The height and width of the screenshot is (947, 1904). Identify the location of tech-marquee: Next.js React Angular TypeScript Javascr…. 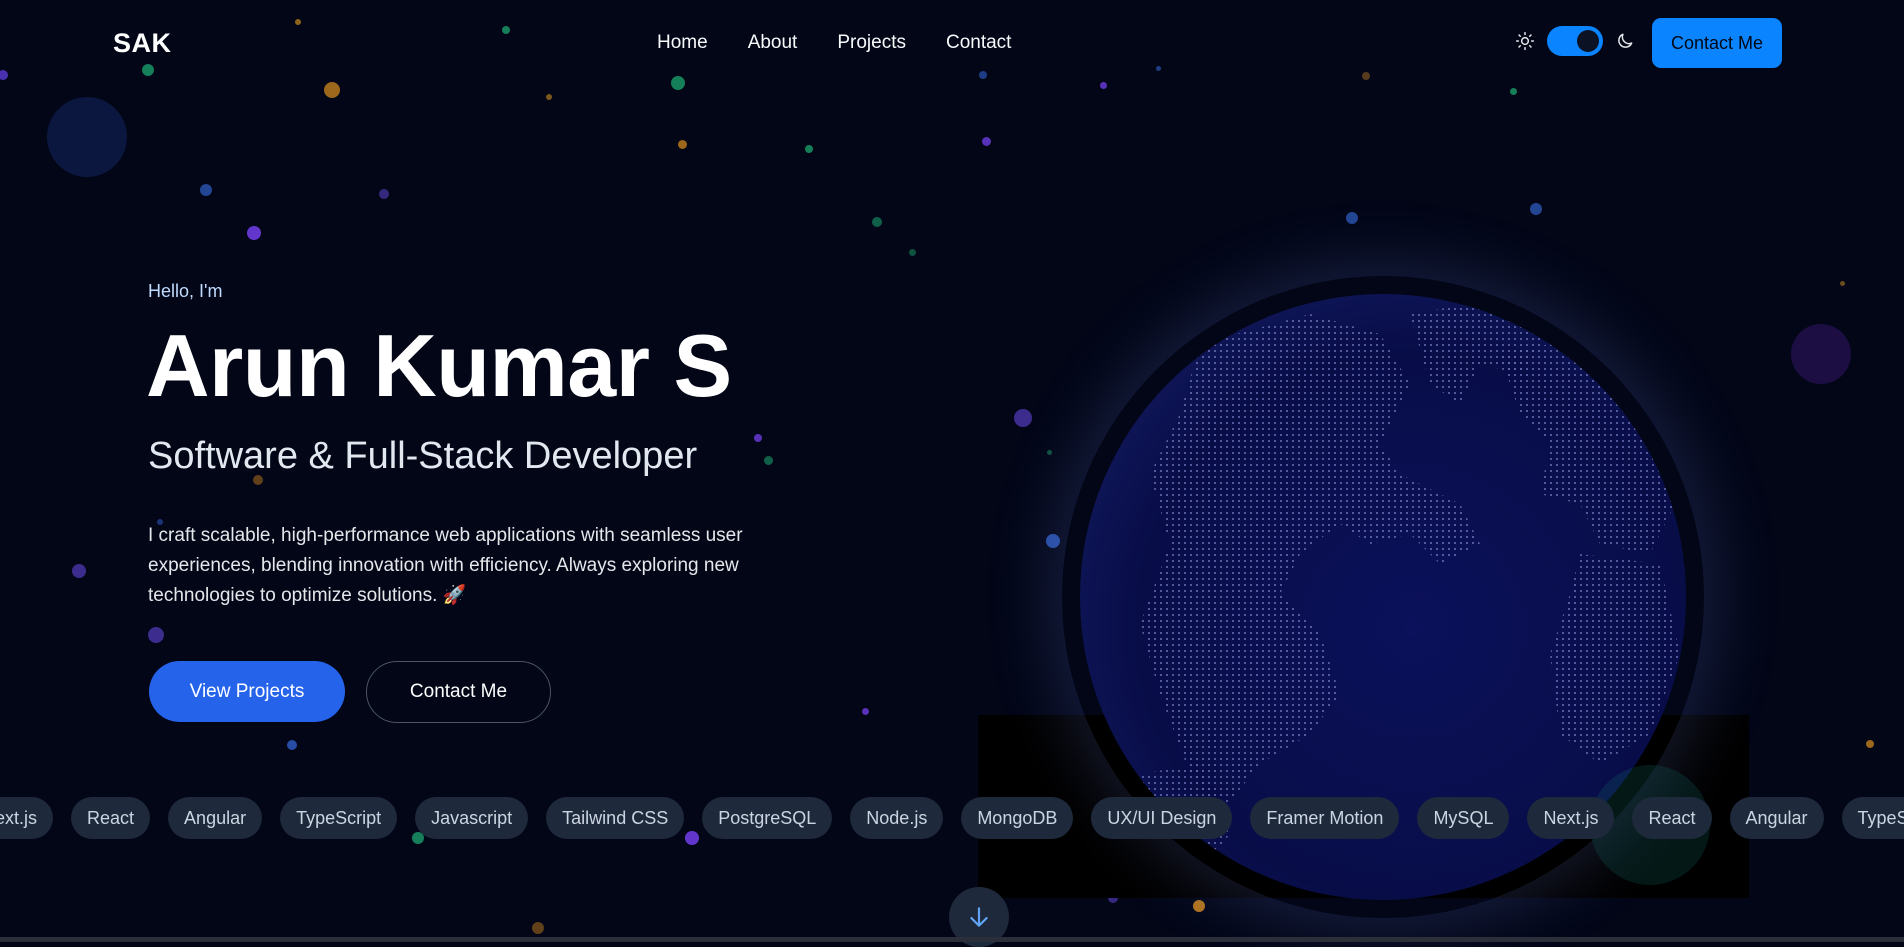
(952, 818).